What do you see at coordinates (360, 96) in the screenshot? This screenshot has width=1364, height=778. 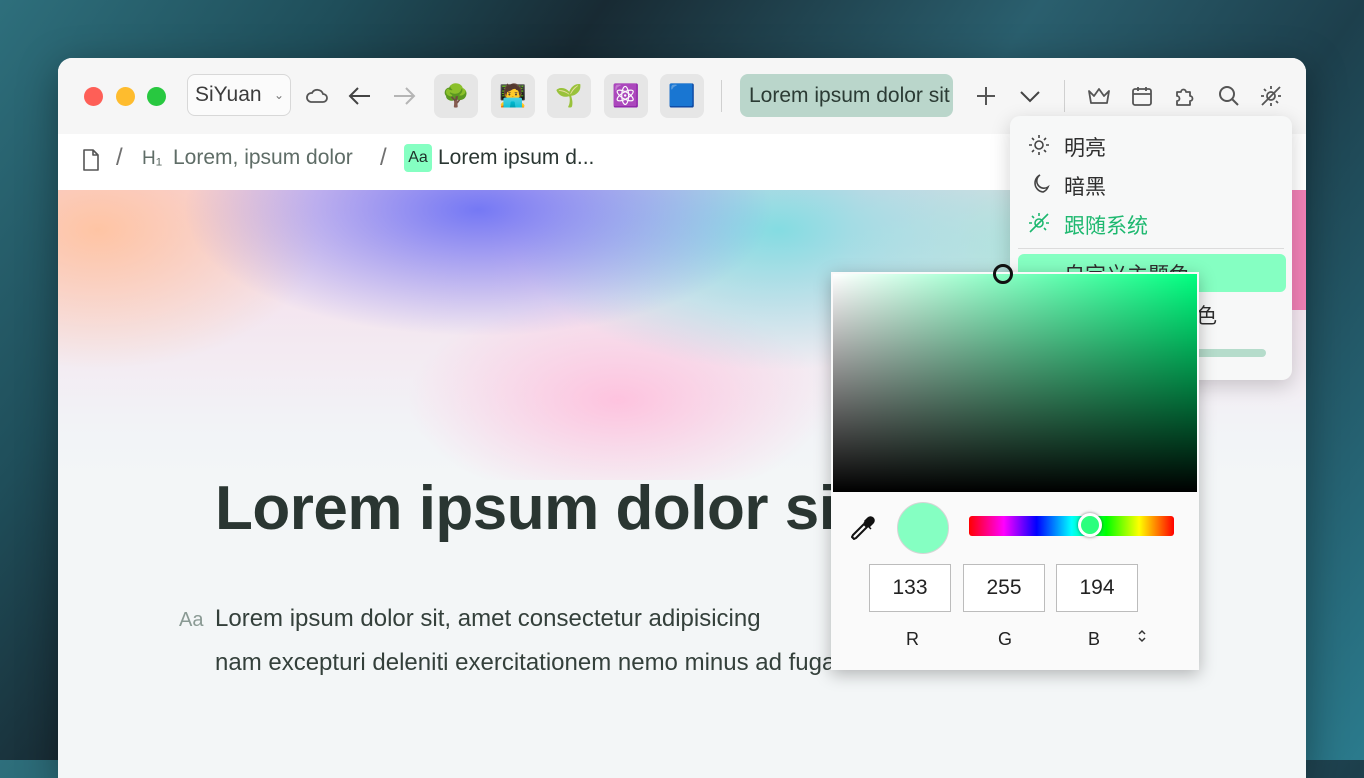 I see `back-arrow-icon` at bounding box center [360, 96].